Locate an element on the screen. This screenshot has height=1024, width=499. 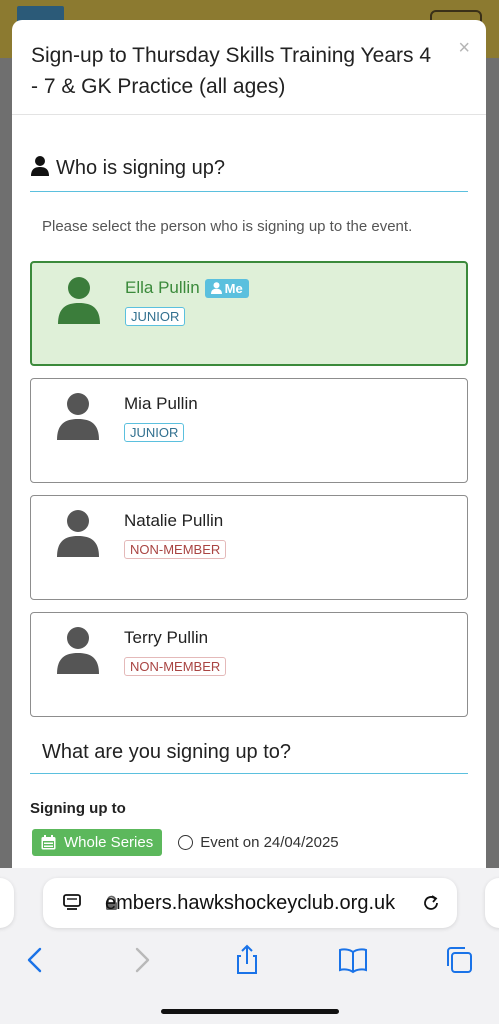
back-icon is located at coordinates (35, 960).